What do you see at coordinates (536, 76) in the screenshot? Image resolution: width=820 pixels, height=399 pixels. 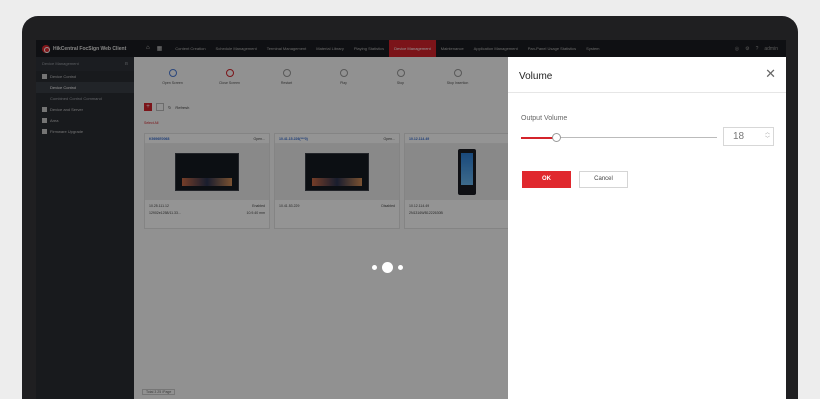 I see `panel-title: Volume` at bounding box center [536, 76].